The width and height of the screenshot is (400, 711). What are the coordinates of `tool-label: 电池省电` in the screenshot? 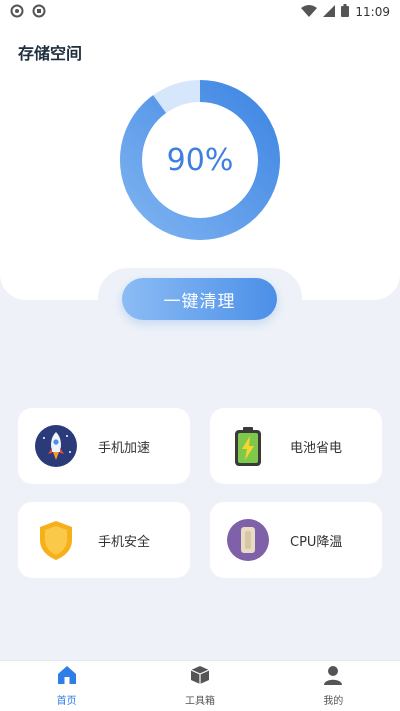 It's located at (316, 448).